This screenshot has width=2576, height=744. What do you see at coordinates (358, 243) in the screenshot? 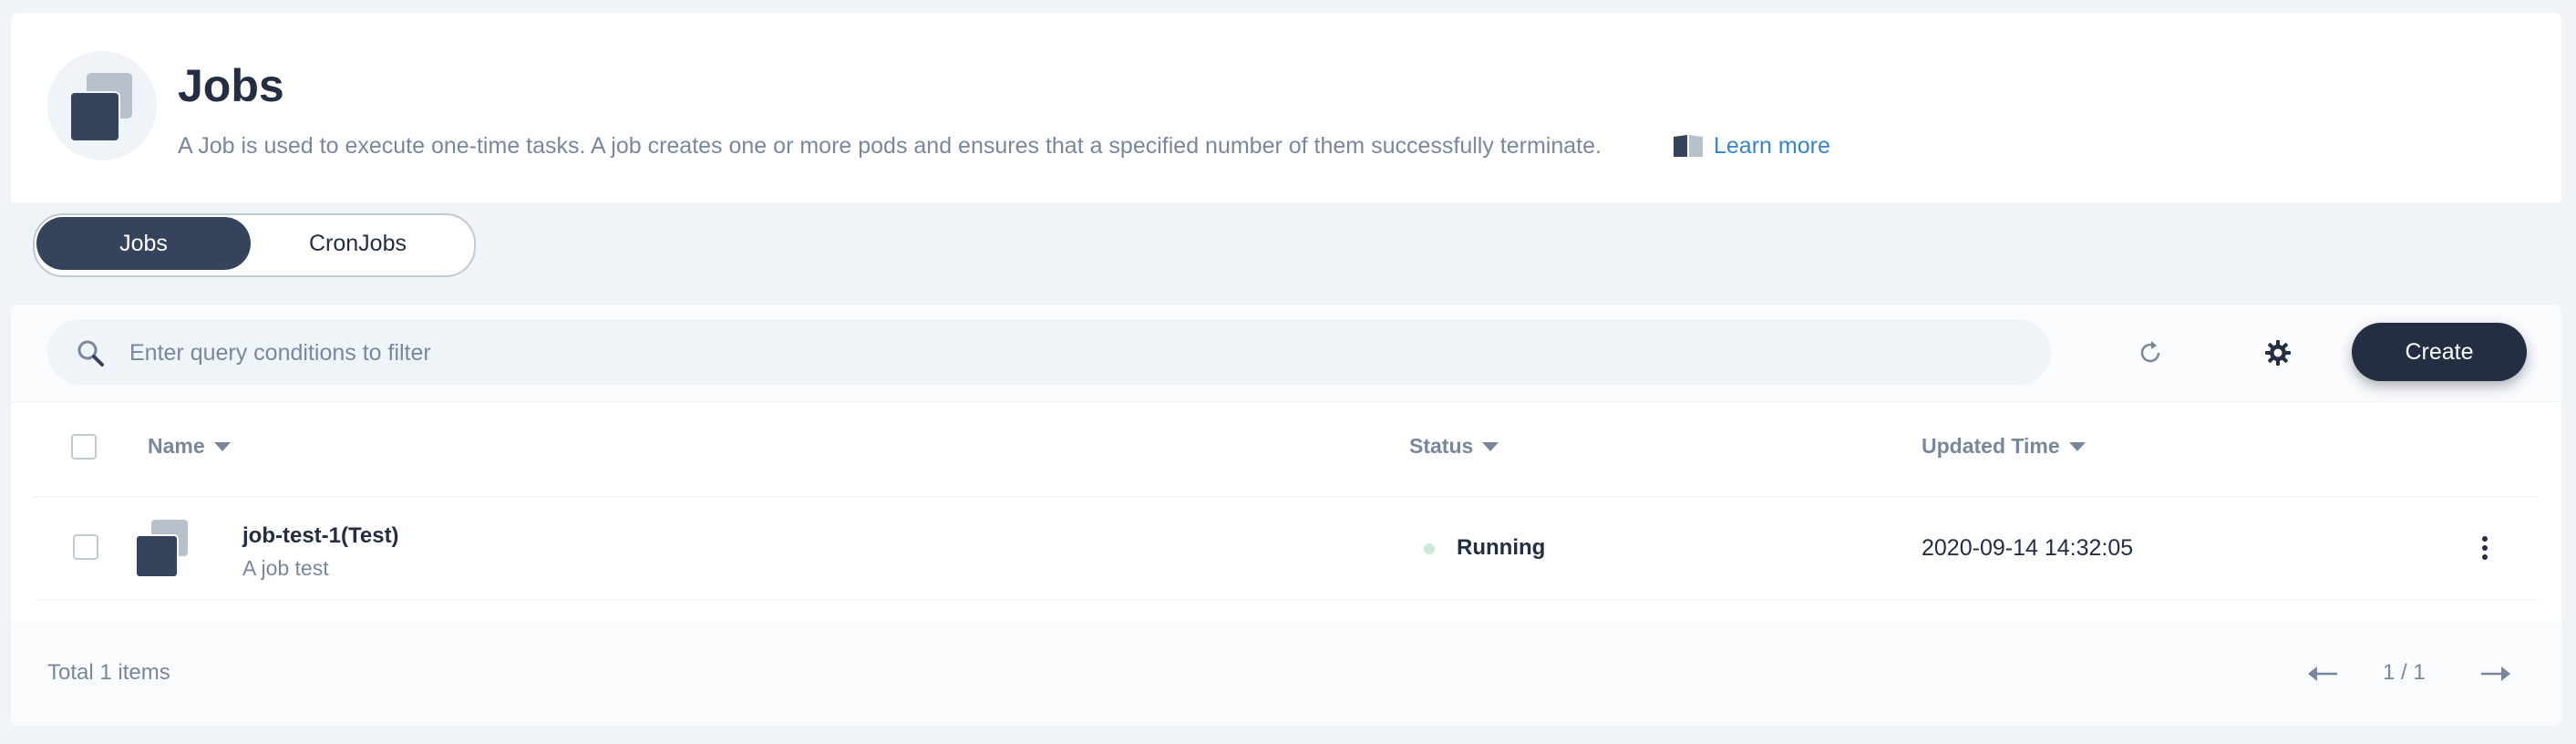
I see `tab-cronjobs: CronJobs` at bounding box center [358, 243].